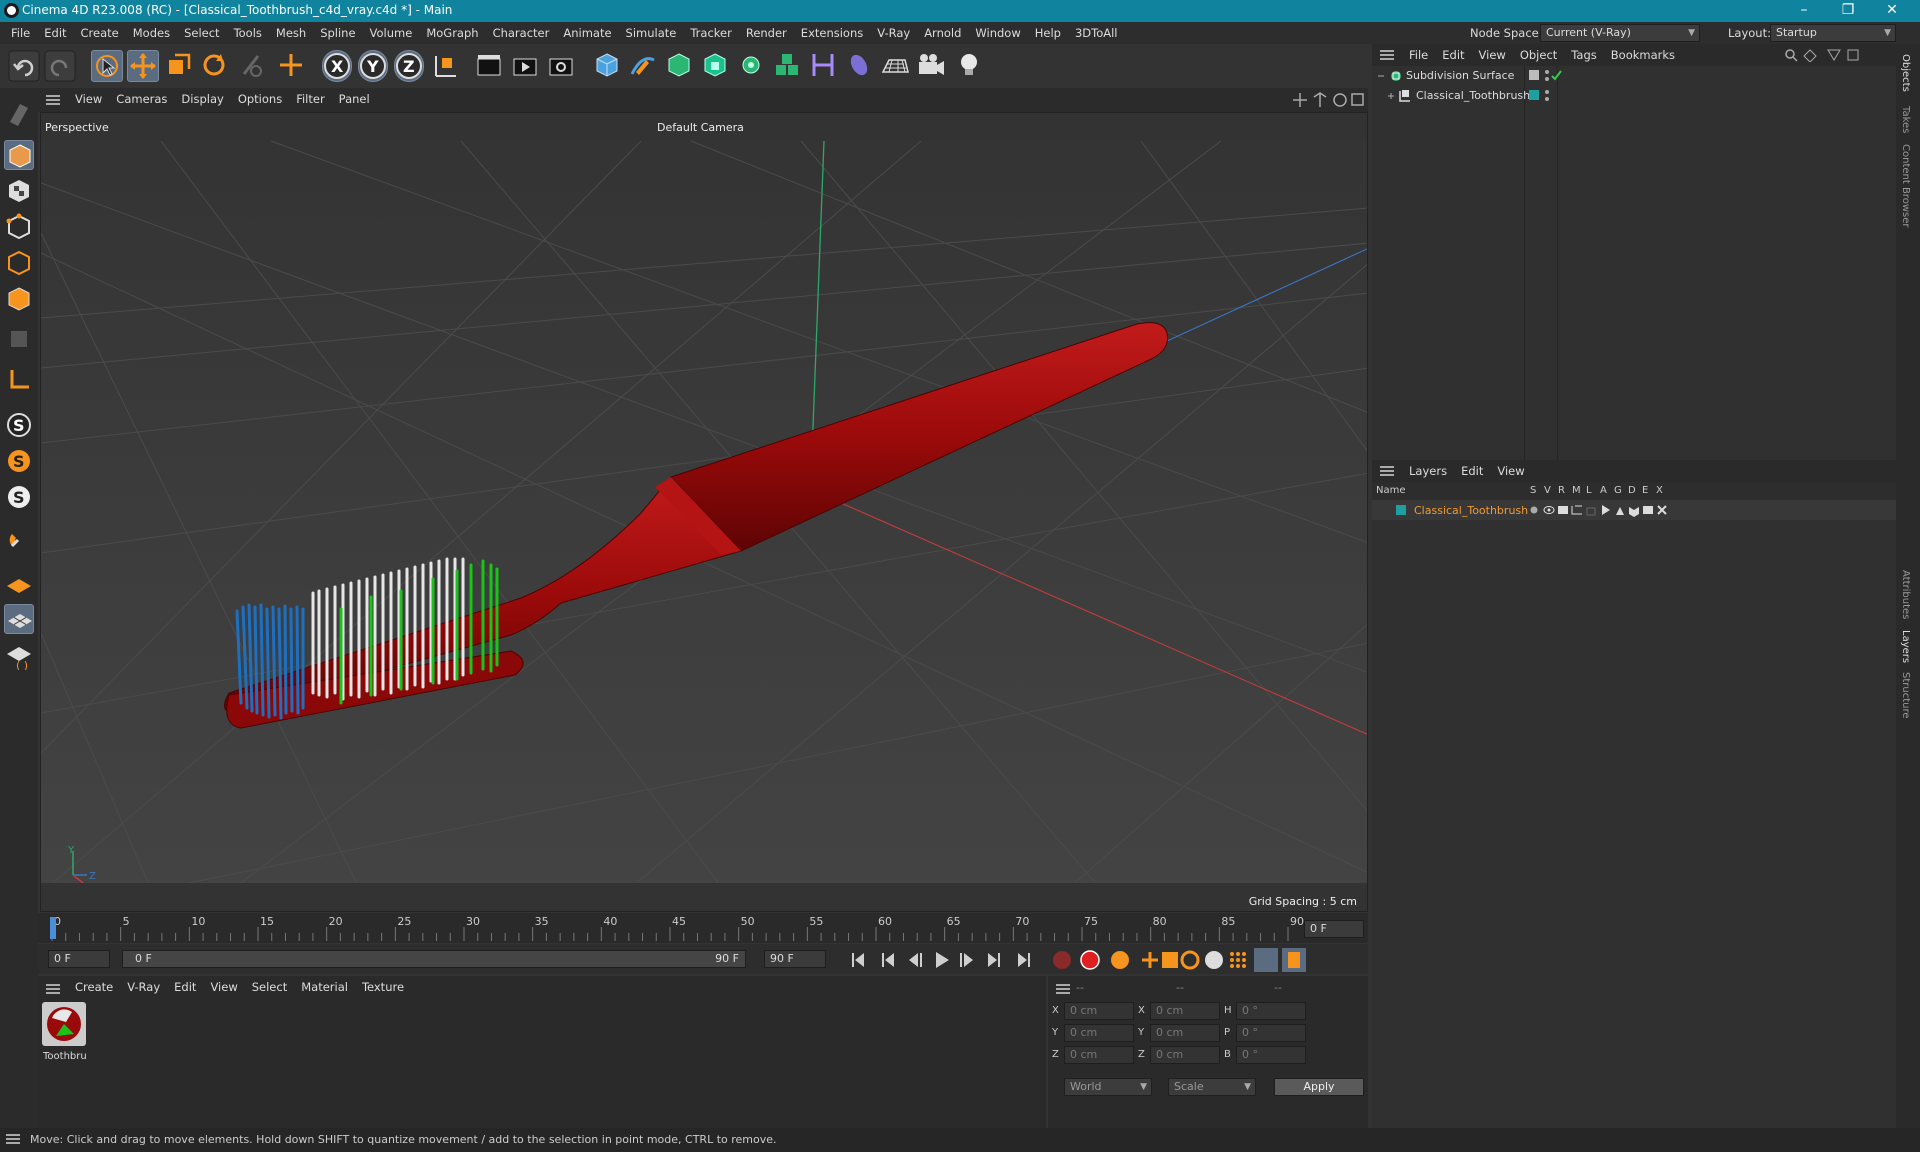 The height and width of the screenshot is (1152, 1920). I want to click on magnet-button, so click(19, 539).